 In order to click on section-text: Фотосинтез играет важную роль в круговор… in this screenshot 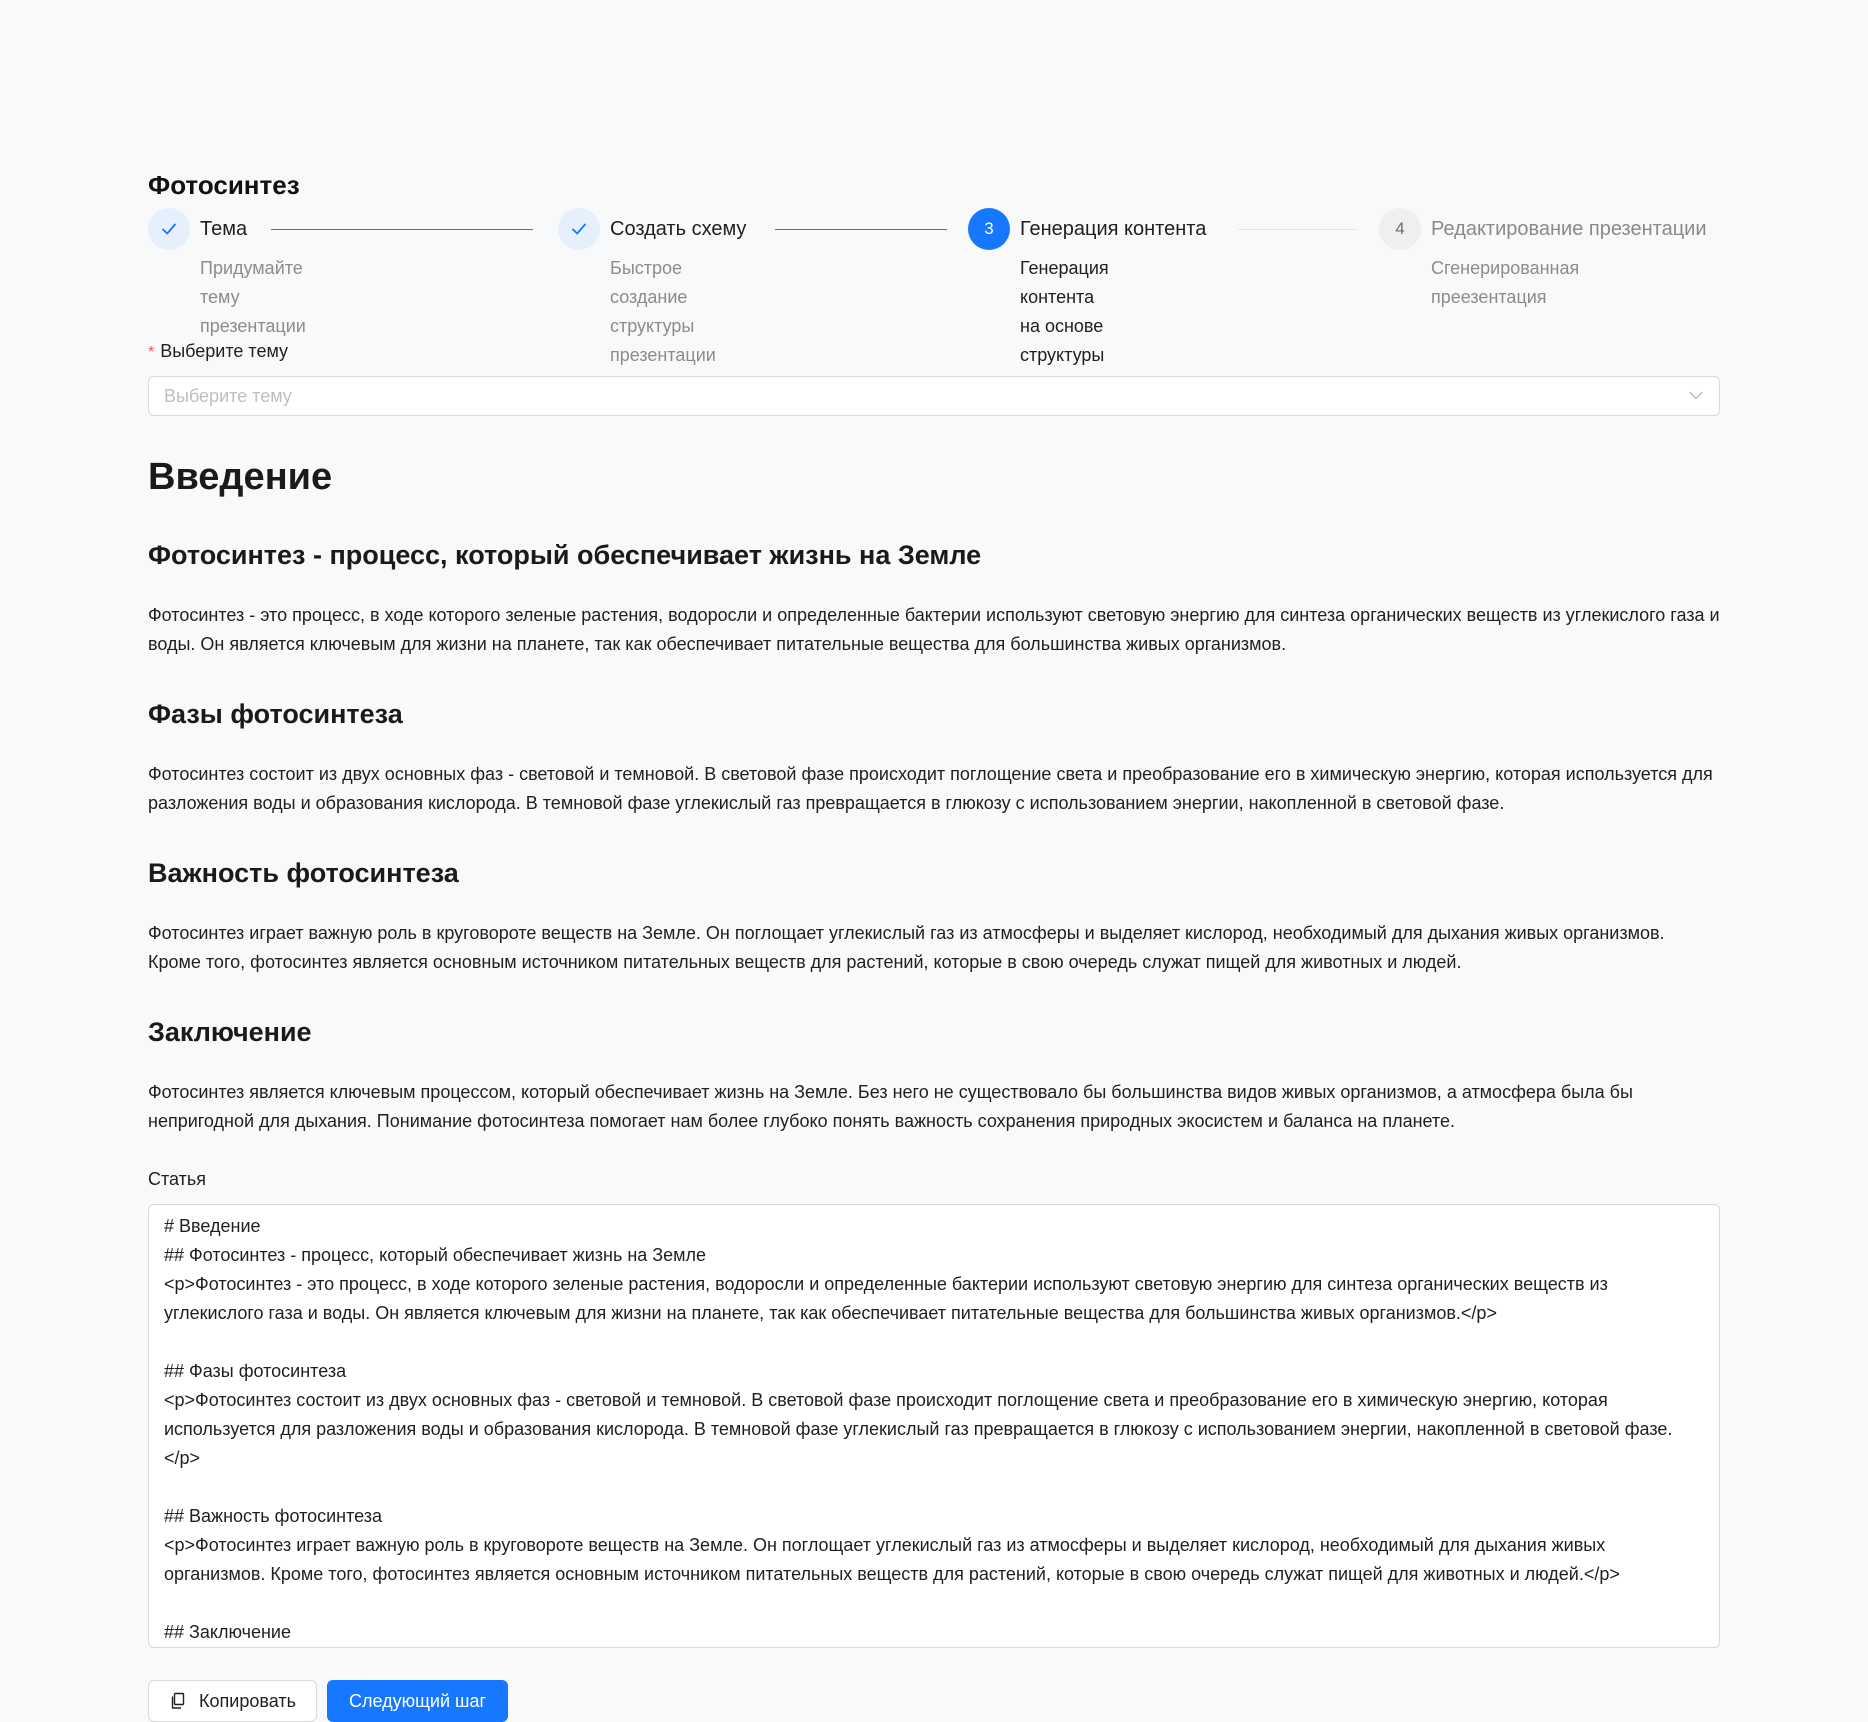, I will do `click(906, 947)`.